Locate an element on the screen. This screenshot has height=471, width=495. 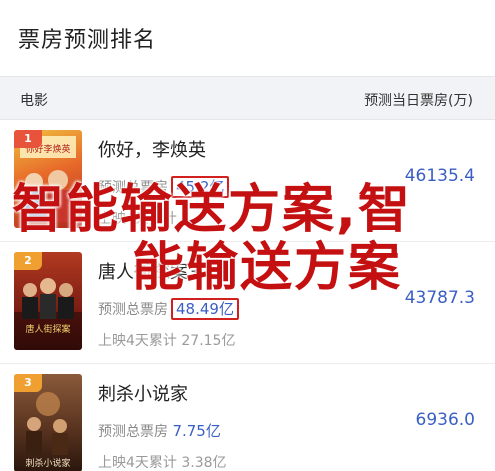
rank-badge: 3 is located at coordinates (28, 383).